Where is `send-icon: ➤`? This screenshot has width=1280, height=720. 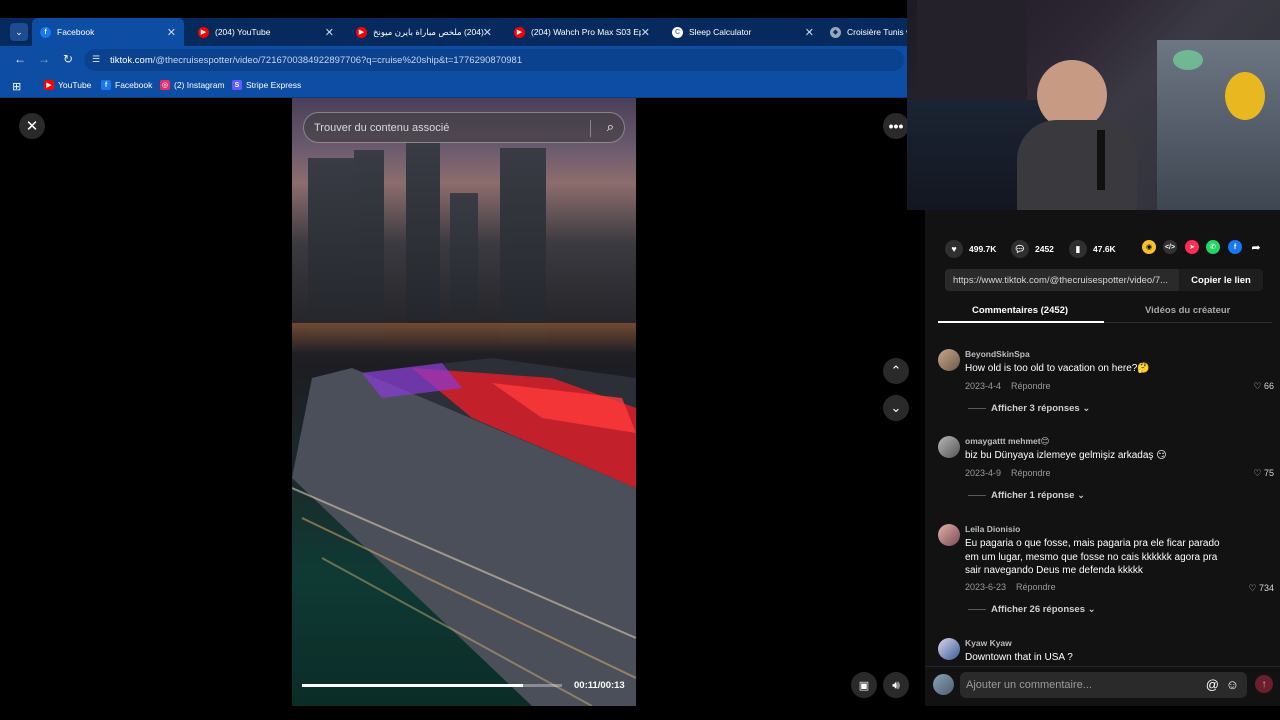 send-icon: ➤ is located at coordinates (1192, 247).